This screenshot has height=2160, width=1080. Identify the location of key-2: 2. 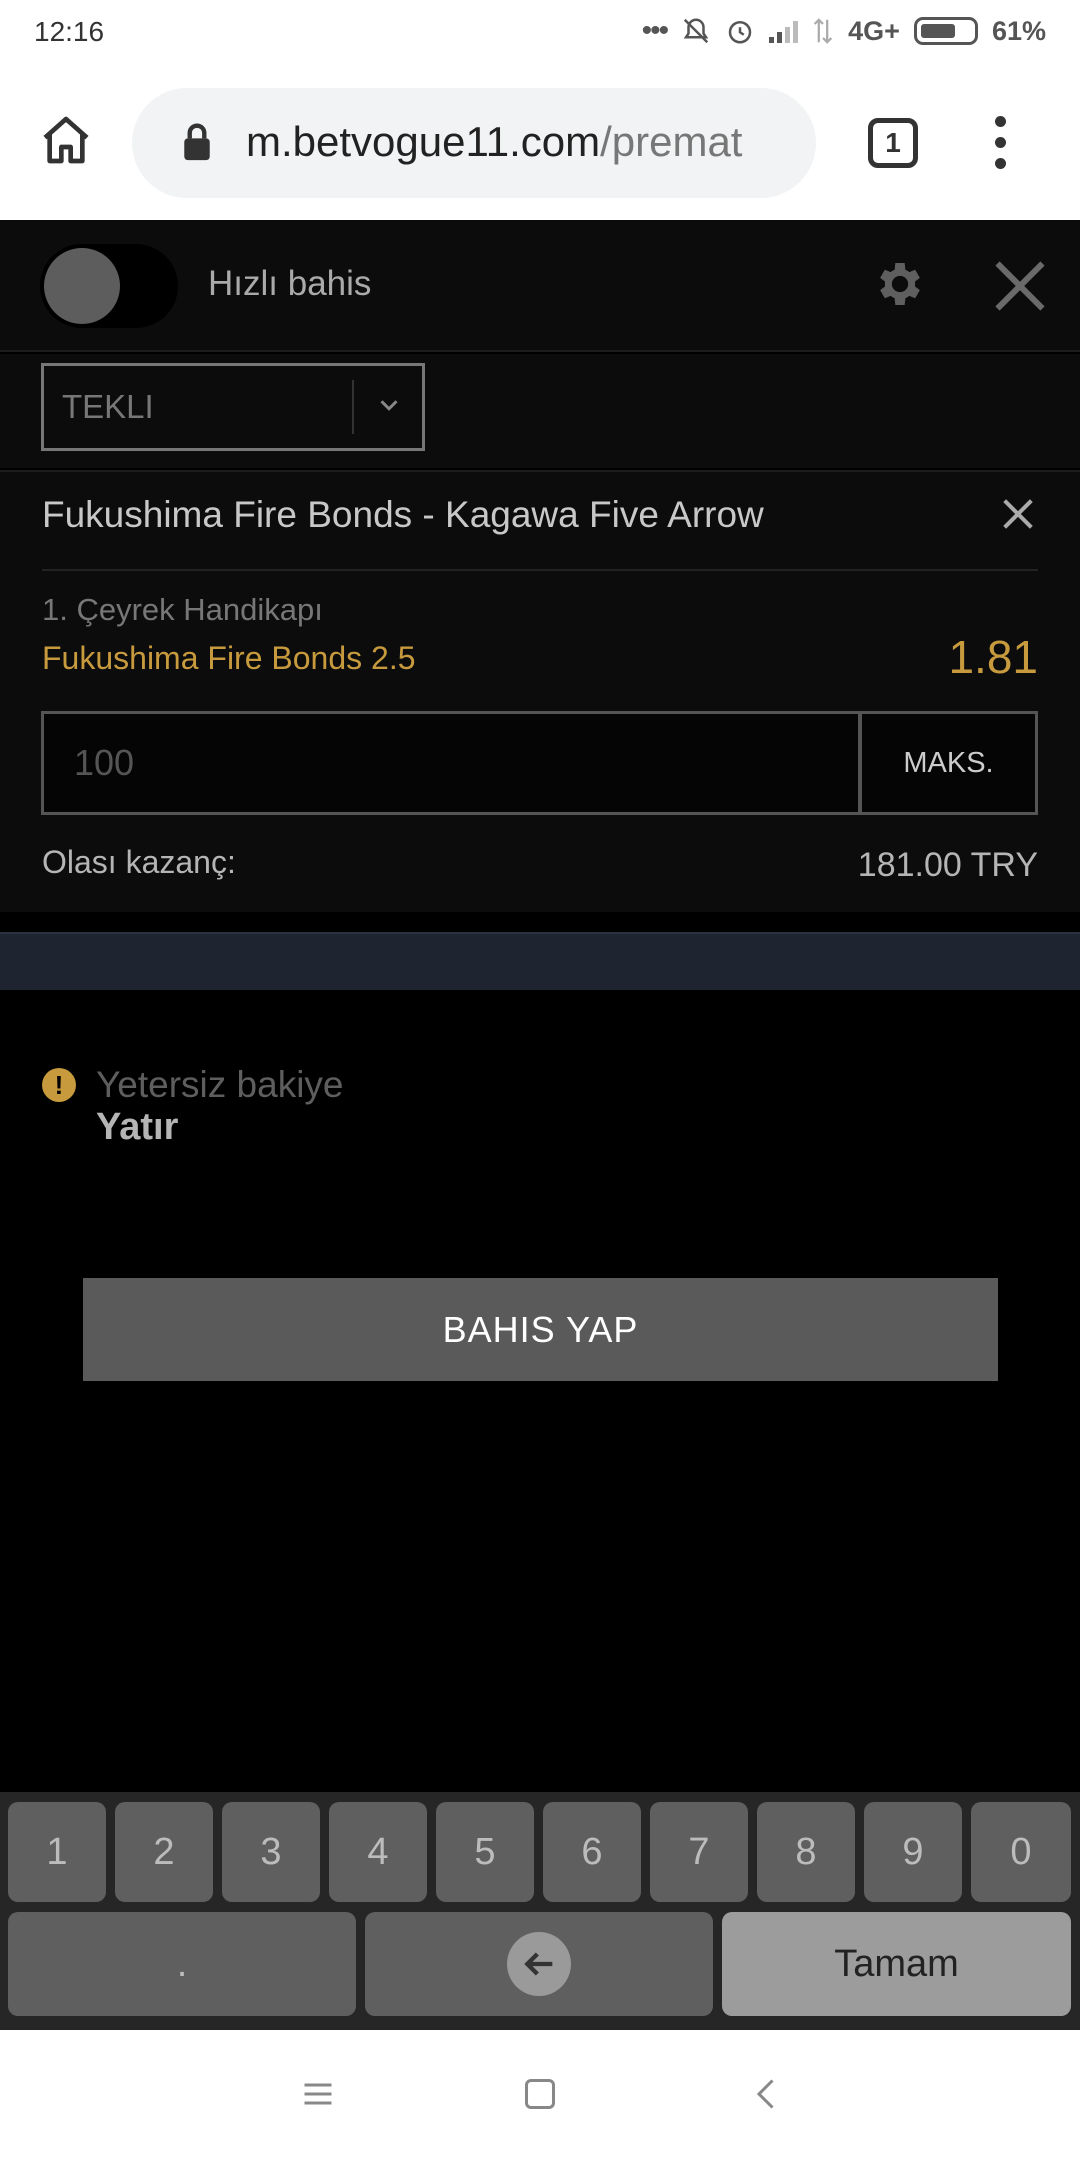
(164, 1852).